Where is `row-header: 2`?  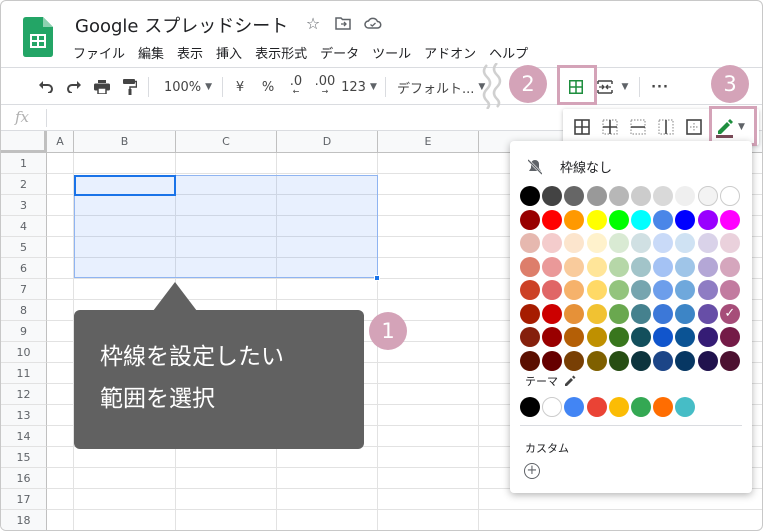
row-header: 2 is located at coordinates (24, 184).